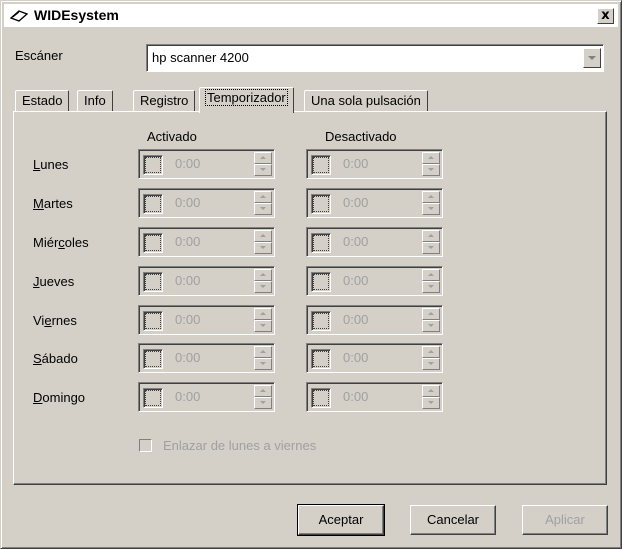  What do you see at coordinates (240, 445) in the screenshot?
I see `link-weekdays-label: Enlazar de lunes a viernes` at bounding box center [240, 445].